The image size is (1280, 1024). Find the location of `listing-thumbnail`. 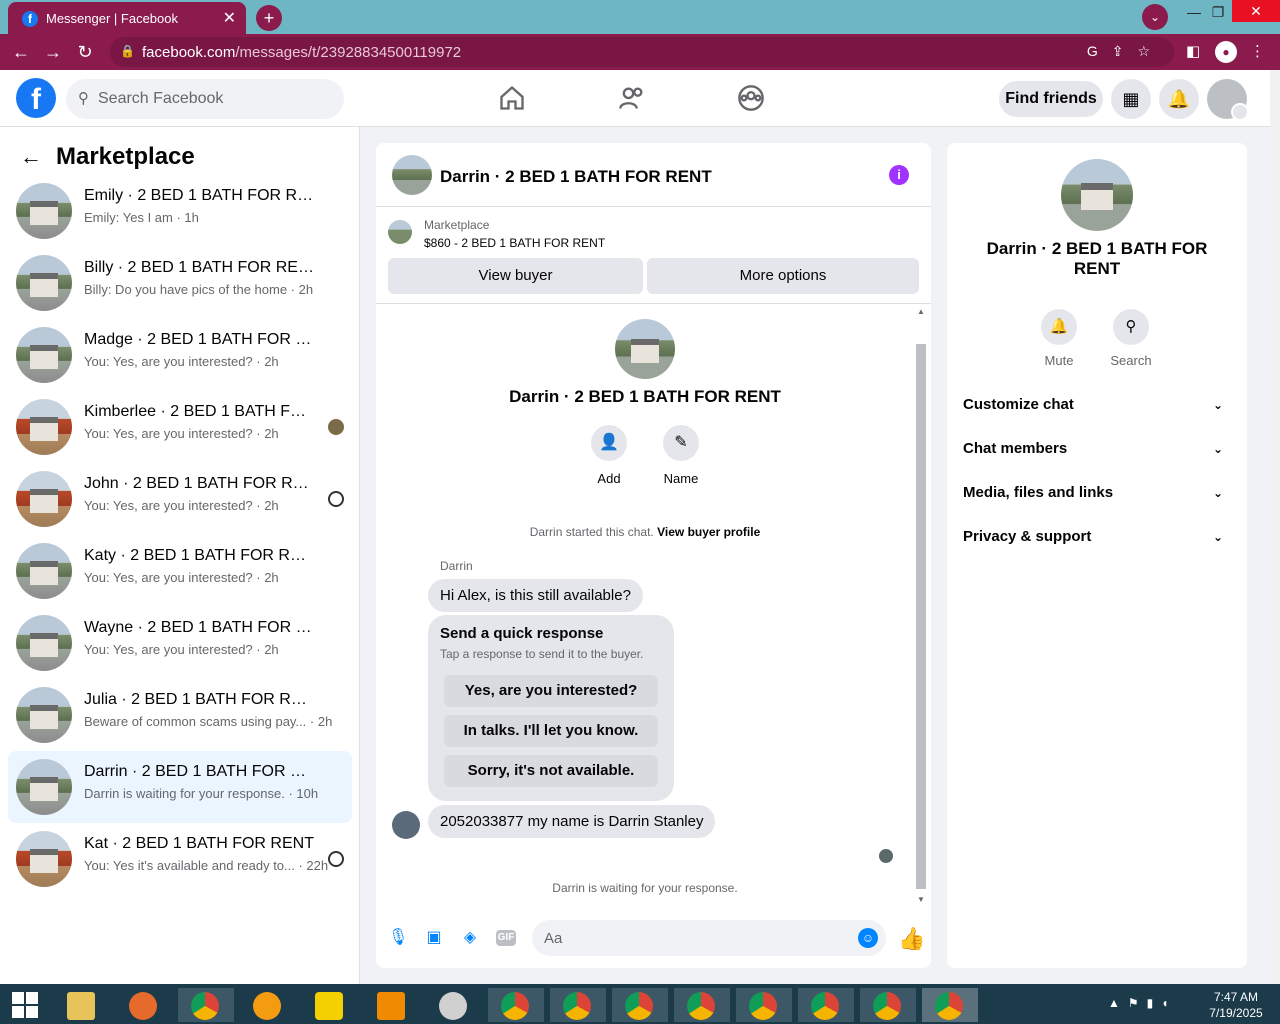

listing-thumbnail is located at coordinates (400, 232).